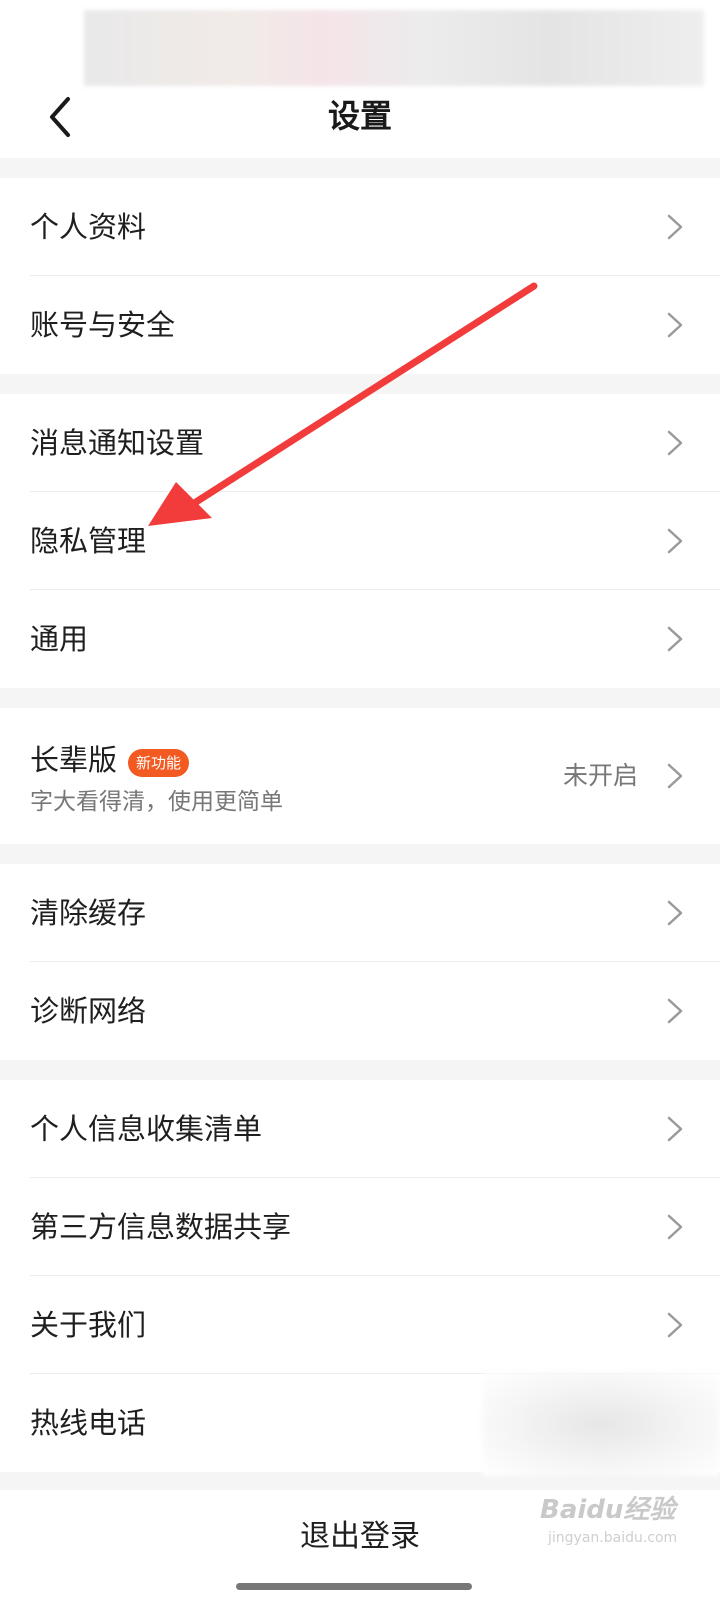  What do you see at coordinates (354, 1586) in the screenshot?
I see `home-indicator` at bounding box center [354, 1586].